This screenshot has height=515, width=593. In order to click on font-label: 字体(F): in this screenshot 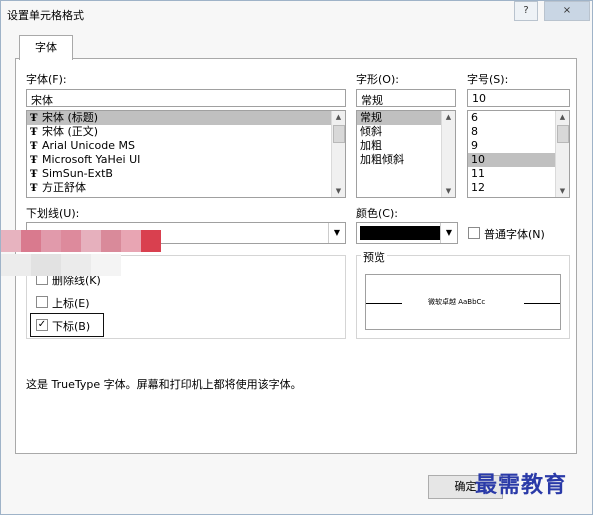, I will do `click(46, 79)`.